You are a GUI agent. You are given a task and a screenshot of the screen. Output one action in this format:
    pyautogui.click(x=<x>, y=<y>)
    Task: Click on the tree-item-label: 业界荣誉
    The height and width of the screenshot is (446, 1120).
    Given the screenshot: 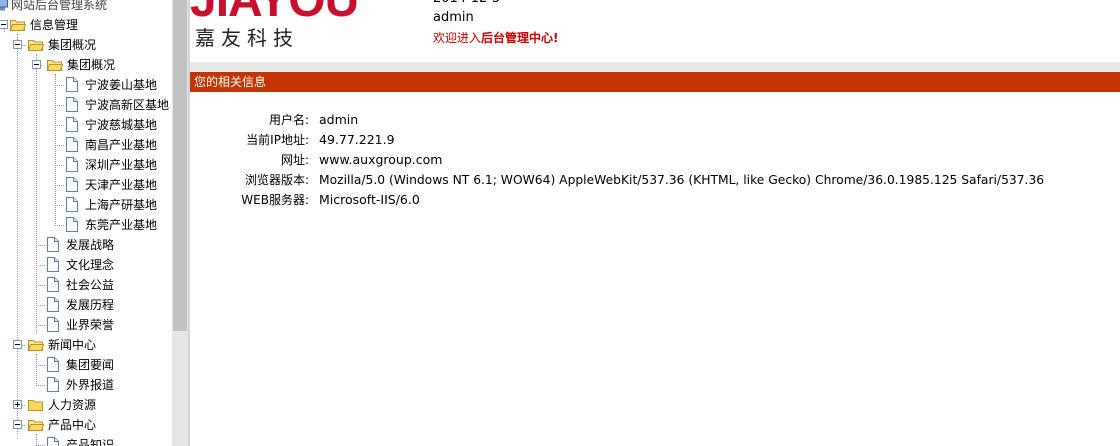 What is the action you would take?
    pyautogui.click(x=90, y=325)
    